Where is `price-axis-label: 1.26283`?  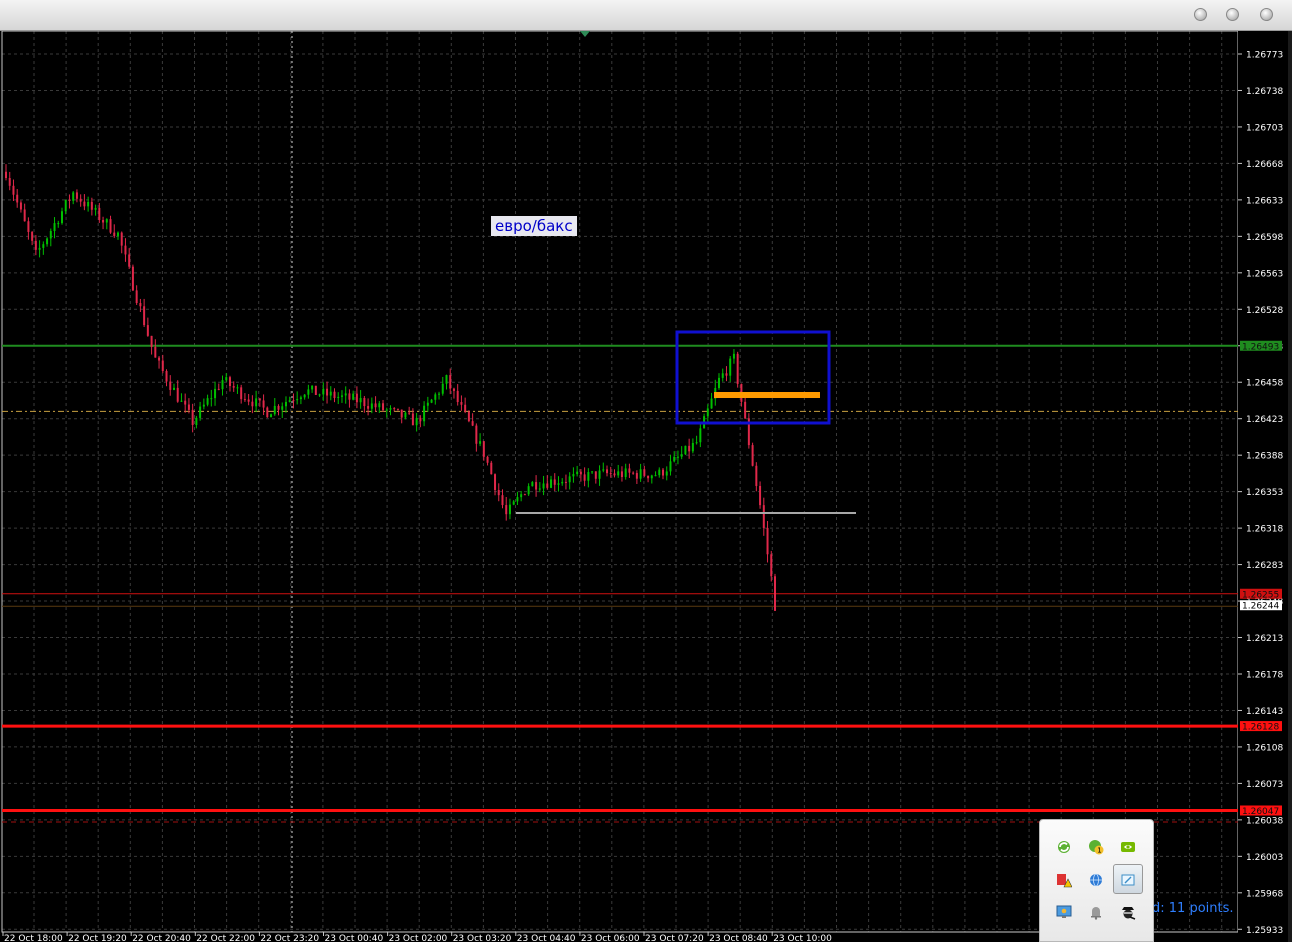 price-axis-label: 1.26283 is located at coordinates (1264, 566).